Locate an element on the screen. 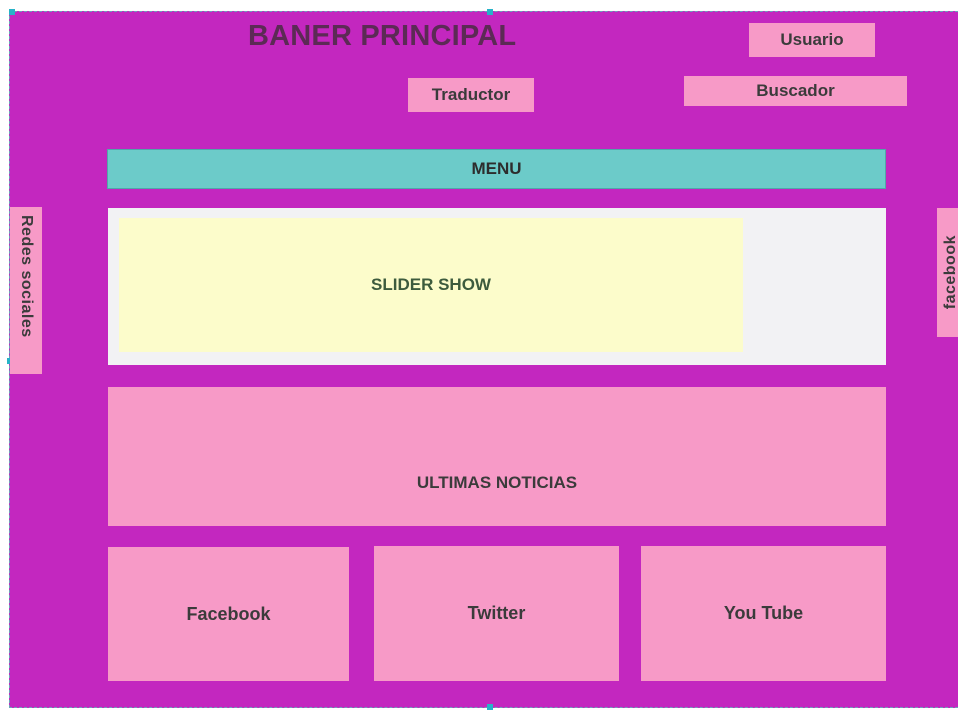 The width and height of the screenshot is (958, 710). social-sidebar-left-label: Redes sociales is located at coordinates (26, 276).